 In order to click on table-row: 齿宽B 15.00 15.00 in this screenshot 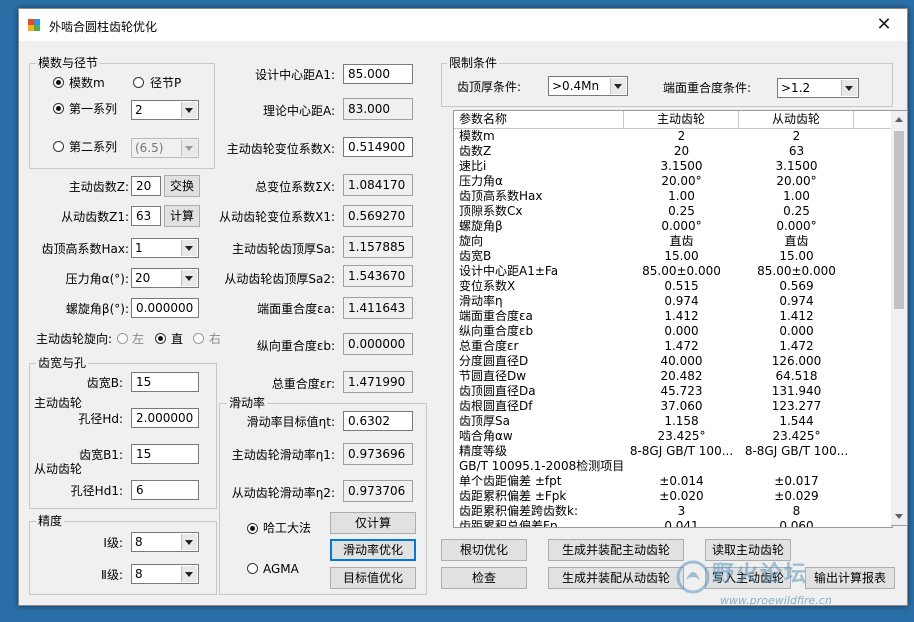, I will do `click(673, 256)`.